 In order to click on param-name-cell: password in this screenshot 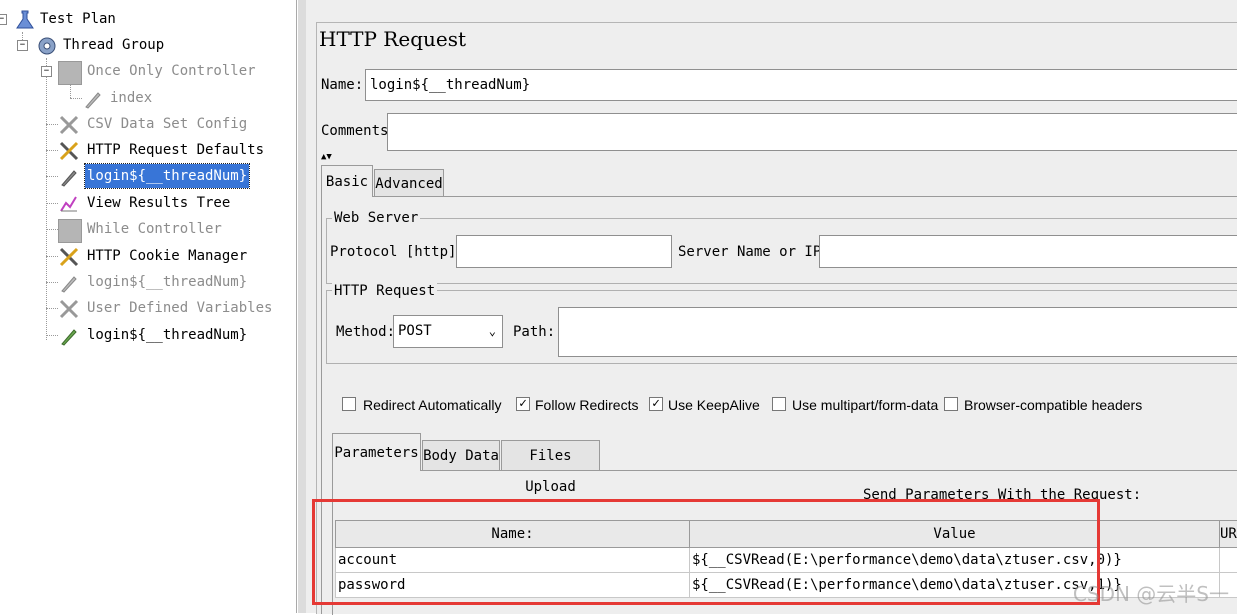, I will do `click(513, 585)`.